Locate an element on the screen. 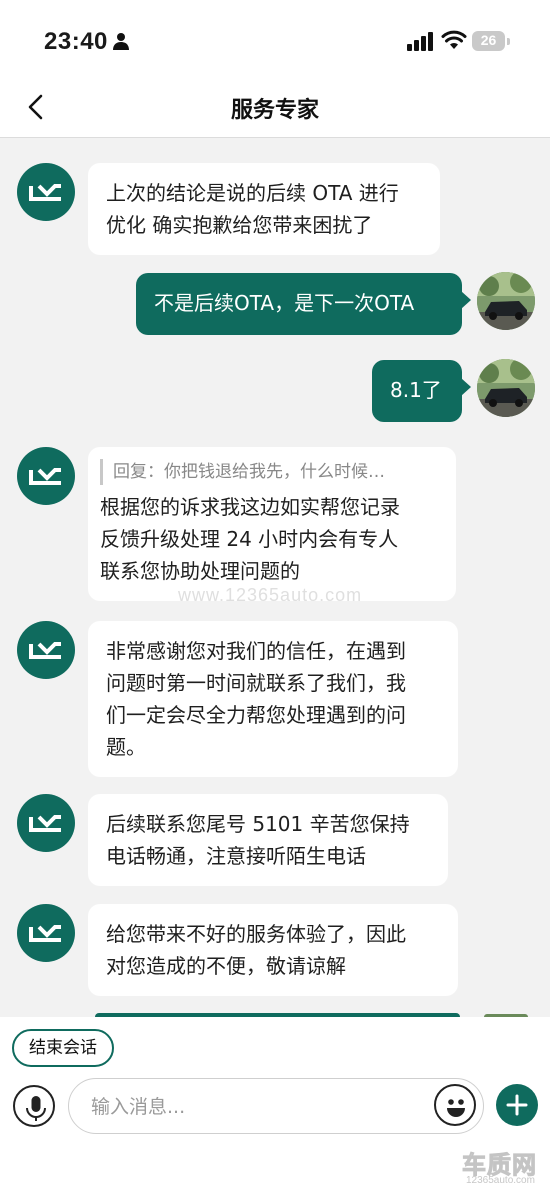 The width and height of the screenshot is (550, 1192). emoji-icon is located at coordinates (456, 1108).